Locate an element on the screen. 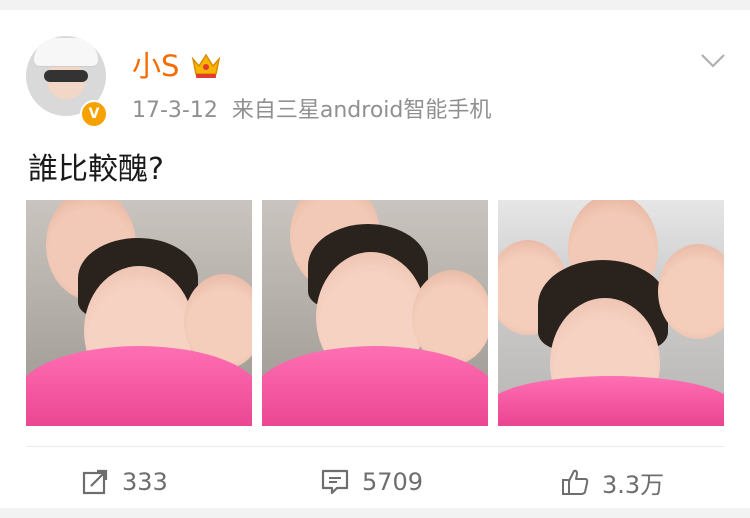 The width and height of the screenshot is (750, 518). post-time: 17-3-12 is located at coordinates (175, 110).